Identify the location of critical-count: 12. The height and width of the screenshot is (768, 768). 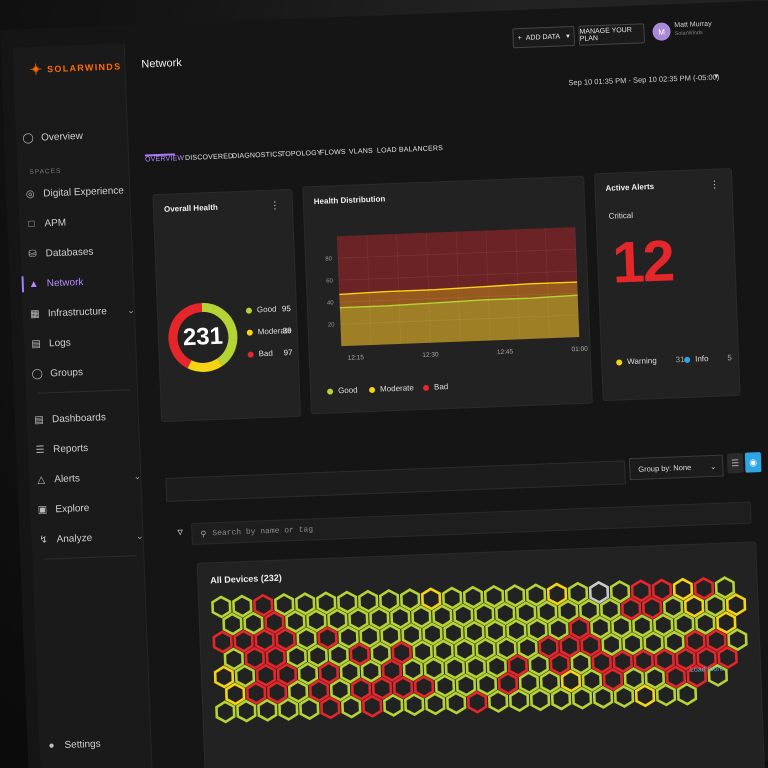
(642, 261).